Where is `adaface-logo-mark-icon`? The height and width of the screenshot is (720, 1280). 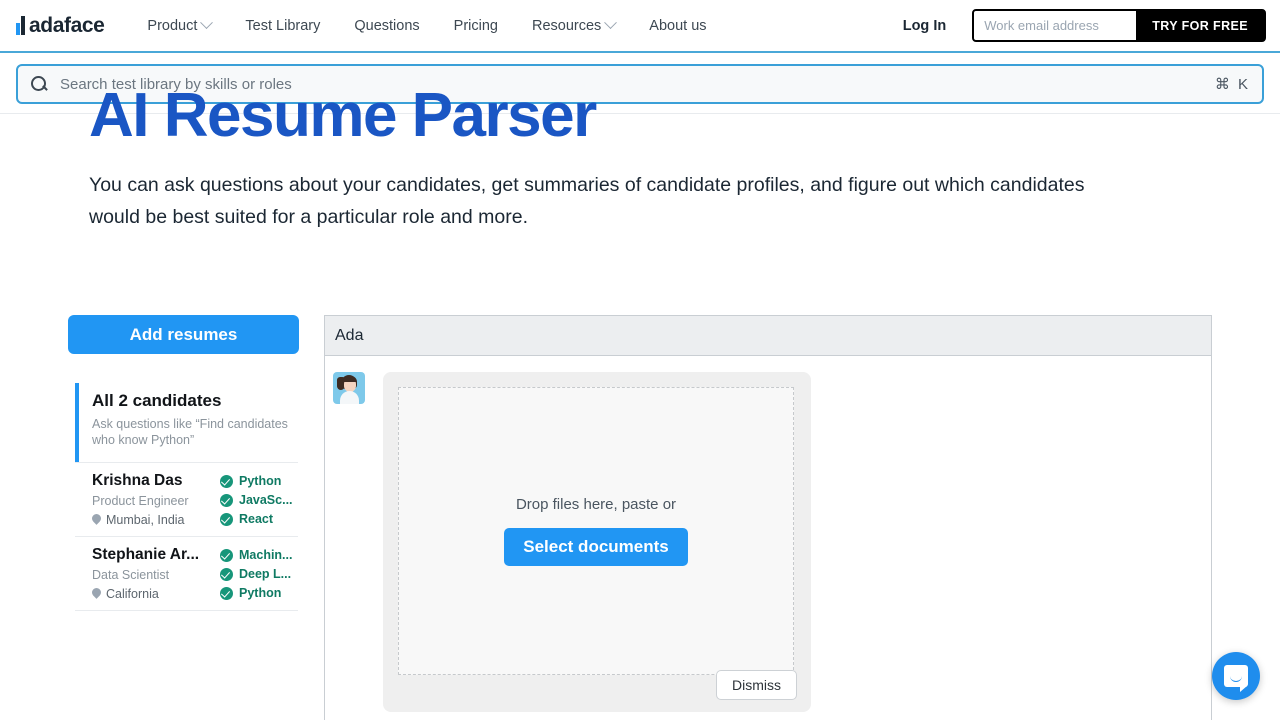
adaface-logo-mark-icon is located at coordinates (21, 25).